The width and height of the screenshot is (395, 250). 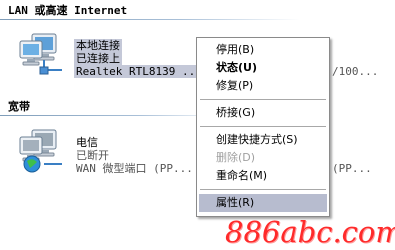 What do you see at coordinates (263, 203) in the screenshot?
I see `menu-item-properties: 属性(R)` at bounding box center [263, 203].